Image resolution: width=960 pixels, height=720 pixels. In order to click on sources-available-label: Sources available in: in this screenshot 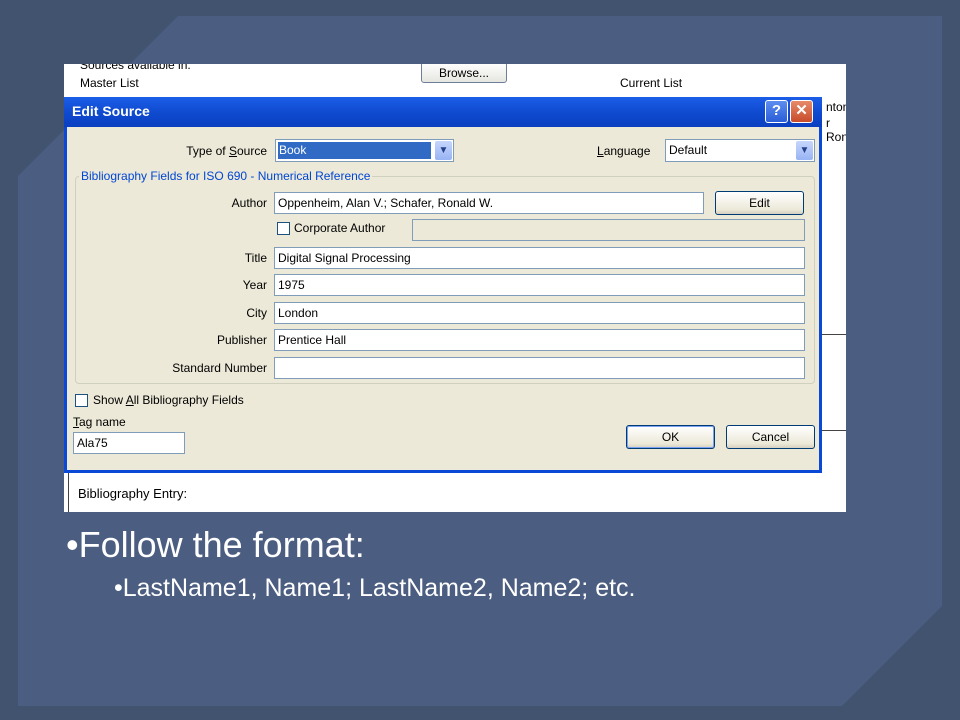, I will do `click(135, 68)`.